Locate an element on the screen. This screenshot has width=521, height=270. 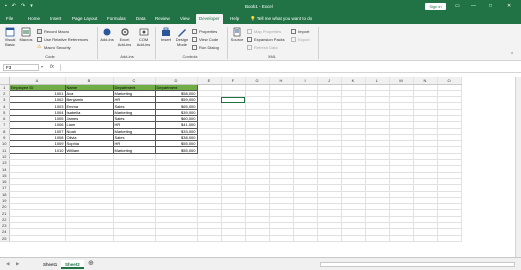
tell-me-search: 💡 Tell me what you want to do is located at coordinates (281, 19).